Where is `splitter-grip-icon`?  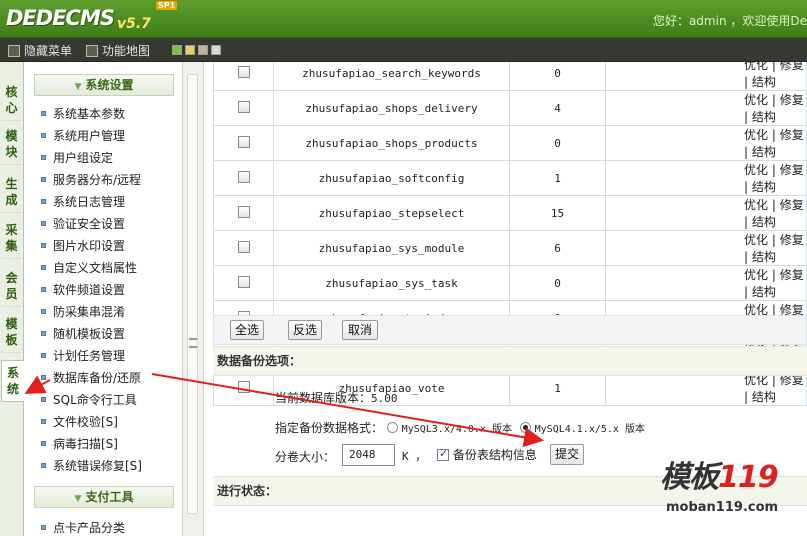 splitter-grip-icon is located at coordinates (193, 343).